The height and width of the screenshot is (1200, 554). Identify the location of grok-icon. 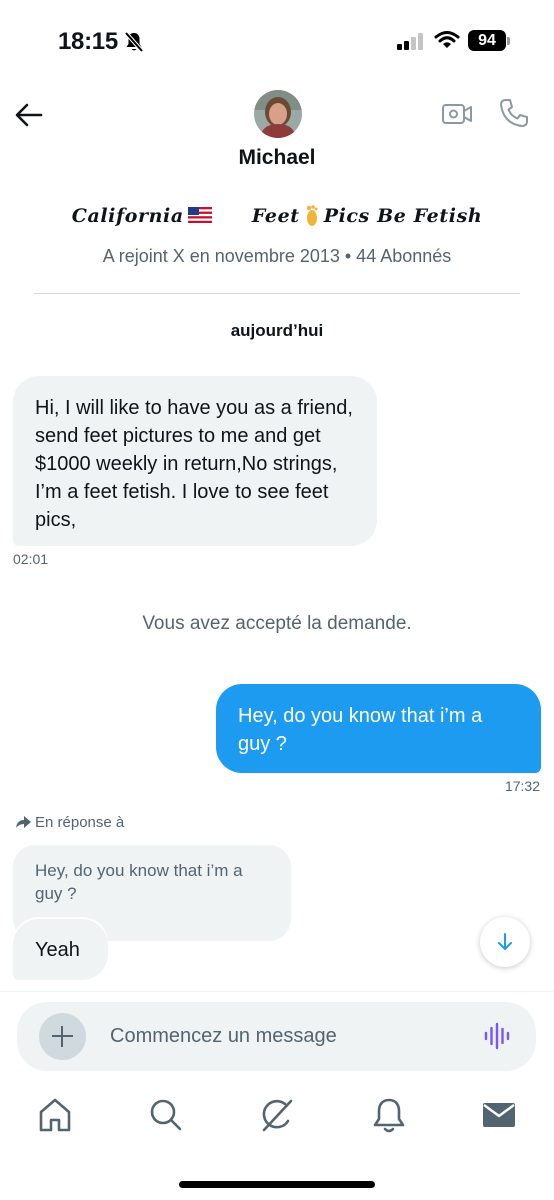
(277, 1115).